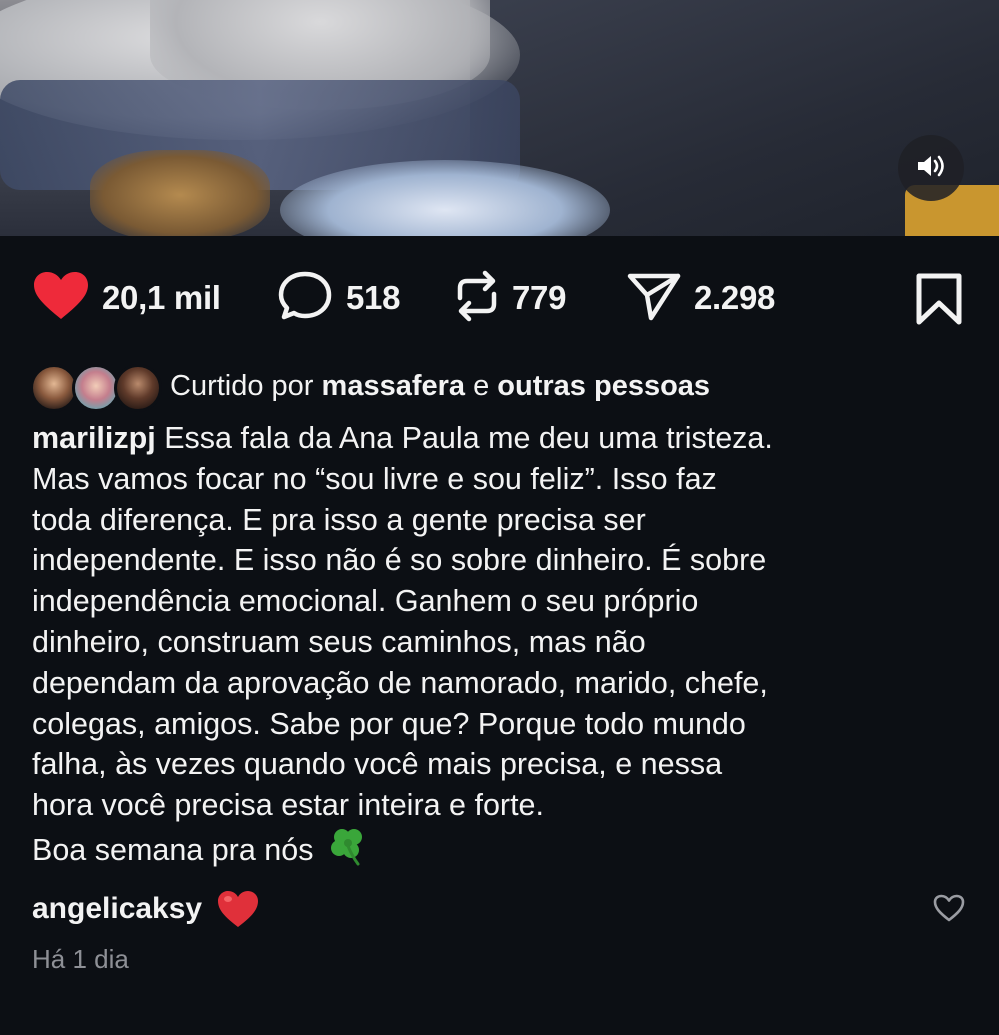  What do you see at coordinates (61, 298) in the screenshot?
I see `heart-icon` at bounding box center [61, 298].